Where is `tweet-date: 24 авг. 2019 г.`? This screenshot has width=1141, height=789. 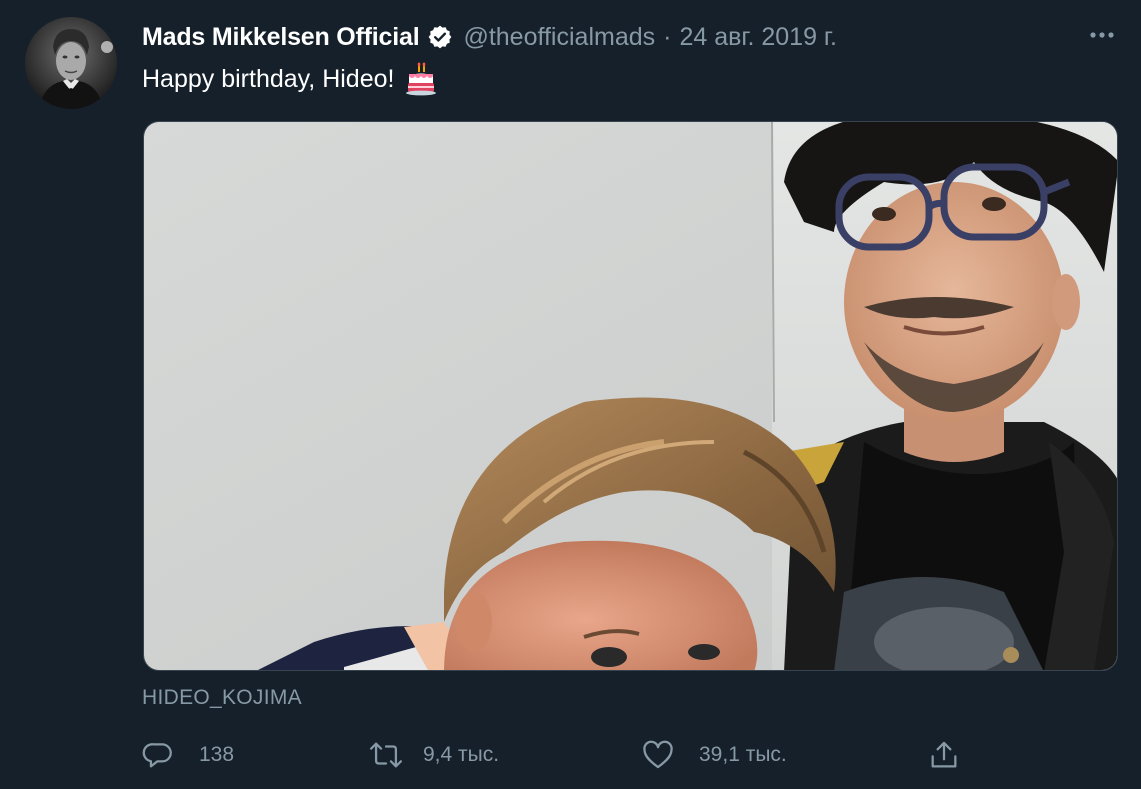
tweet-date: 24 авг. 2019 г. is located at coordinates (757, 37).